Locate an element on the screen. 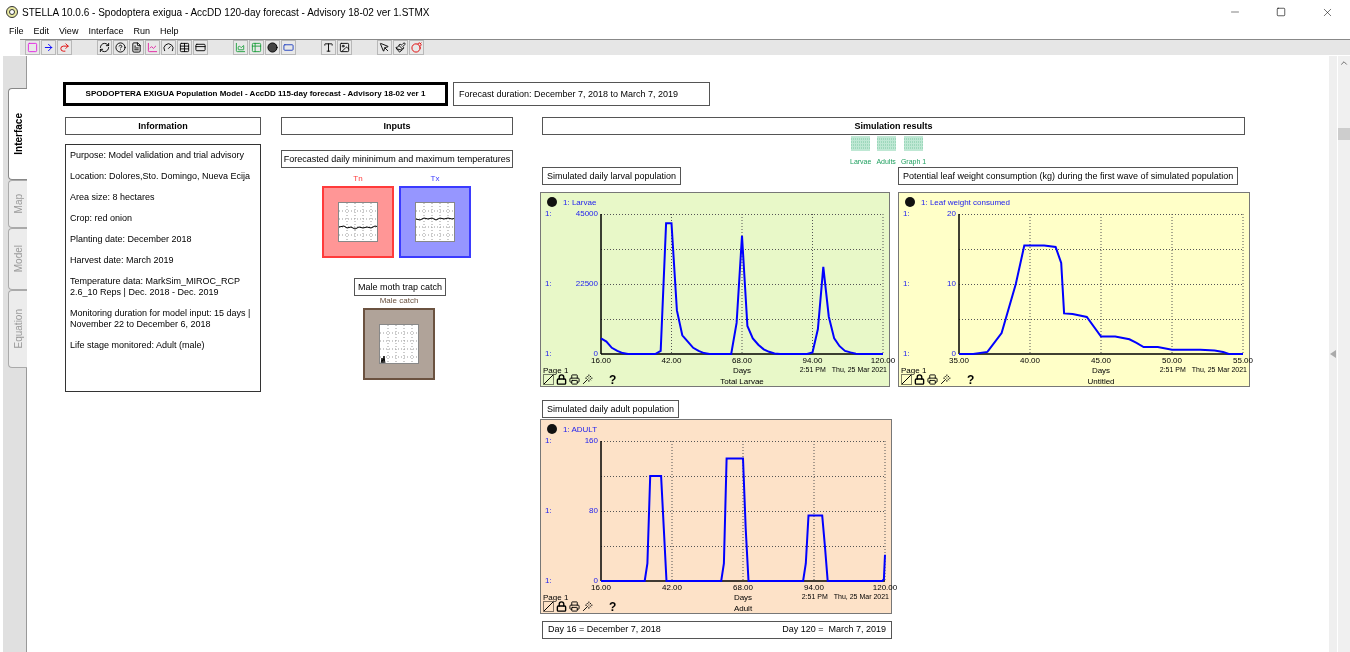  window-title: STELLA 10.0.6 - Spodoptera exigua - AccDD 120-day forecast - Advisory 18-02 ver 1.STMX is located at coordinates (226, 12).